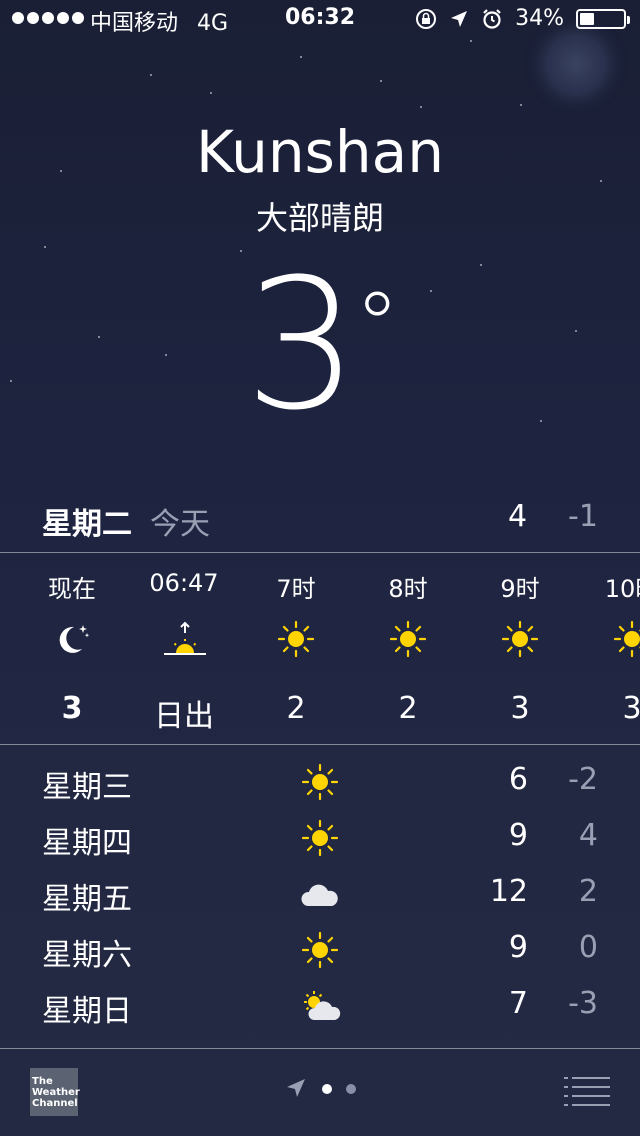 This screenshot has width=640, height=1136. I want to click on today-summary: 星期二 今天 4 -1, so click(320, 523).